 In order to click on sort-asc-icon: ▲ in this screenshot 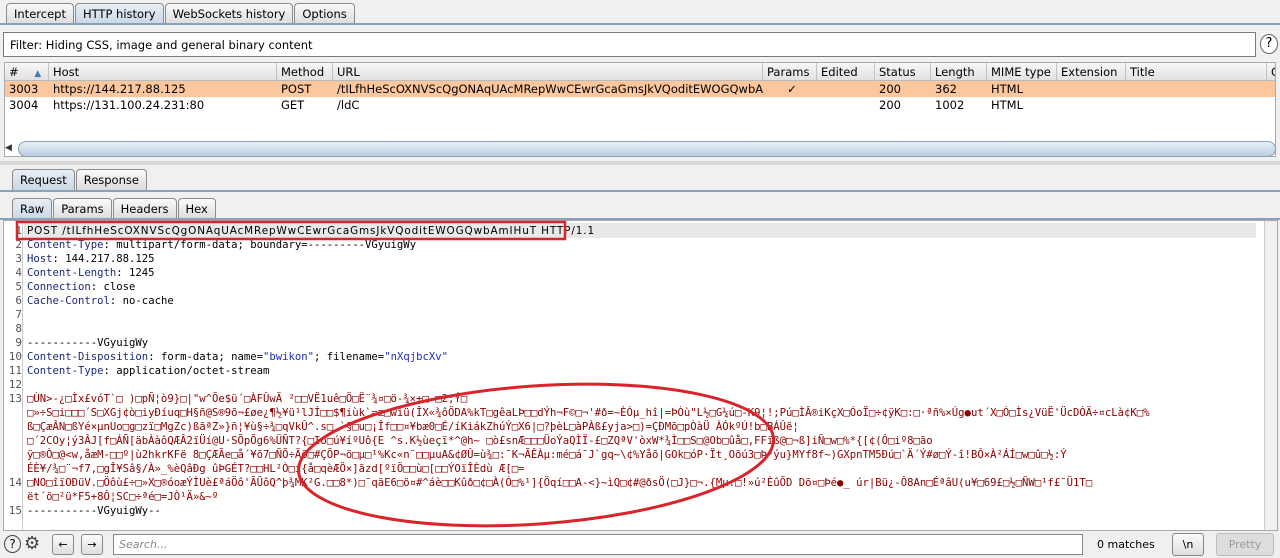, I will do `click(38, 74)`.